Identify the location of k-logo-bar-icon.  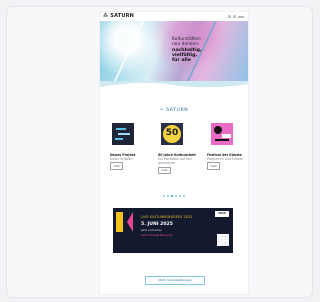
(119, 222).